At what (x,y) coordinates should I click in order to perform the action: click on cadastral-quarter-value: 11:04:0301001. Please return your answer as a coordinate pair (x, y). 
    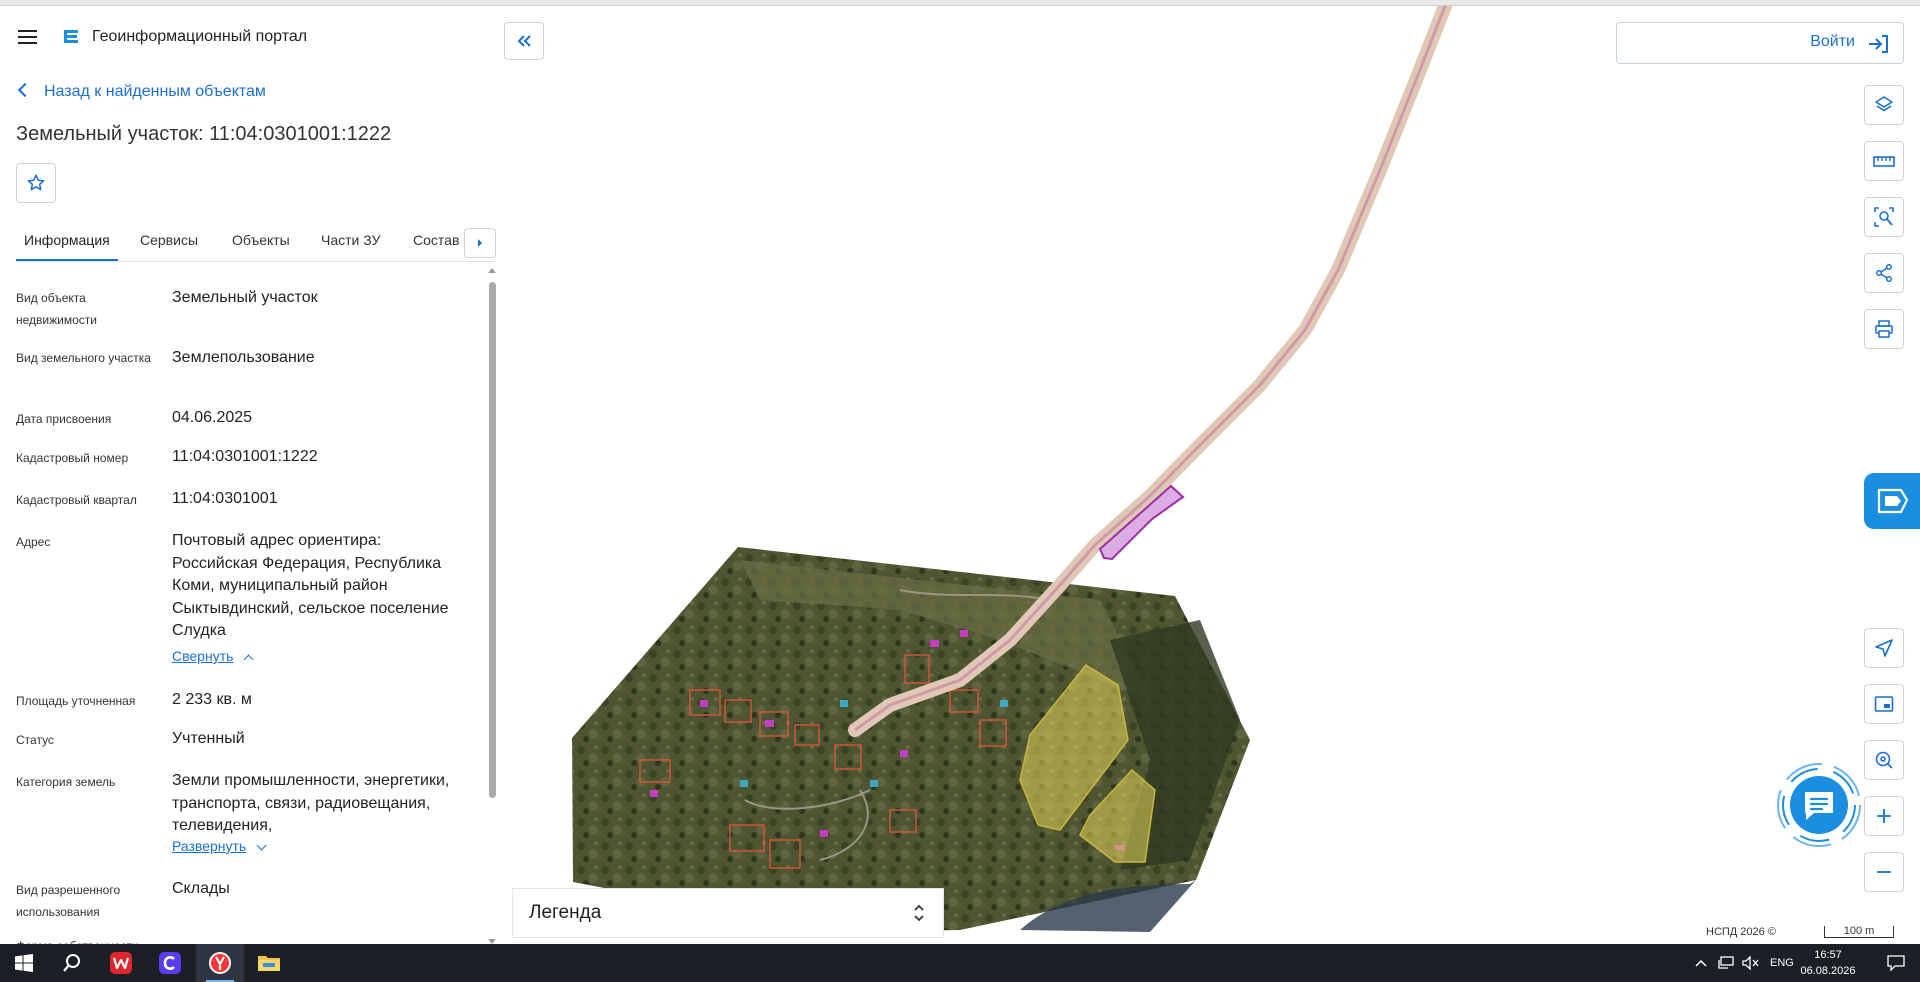
    Looking at the image, I should click on (225, 498).